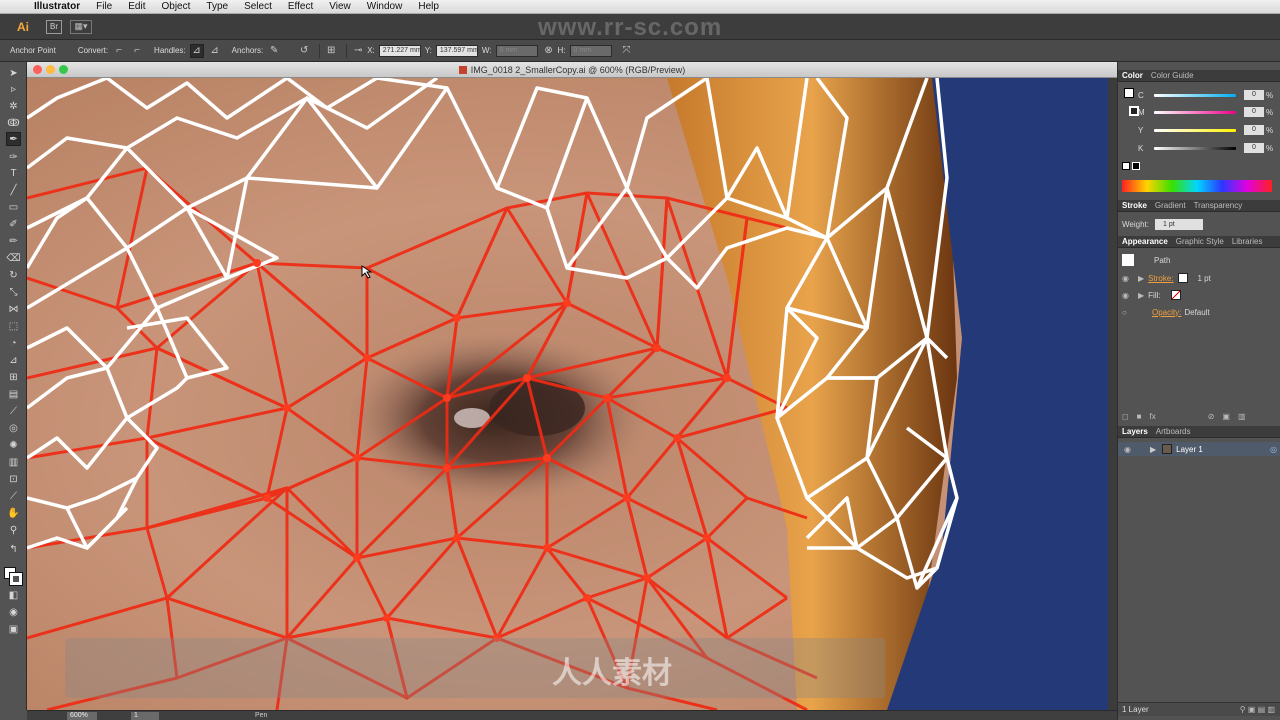  What do you see at coordinates (1200, 295) in the screenshot?
I see `appearance-fill-row: ◉ ▶ Fill:` at bounding box center [1200, 295].